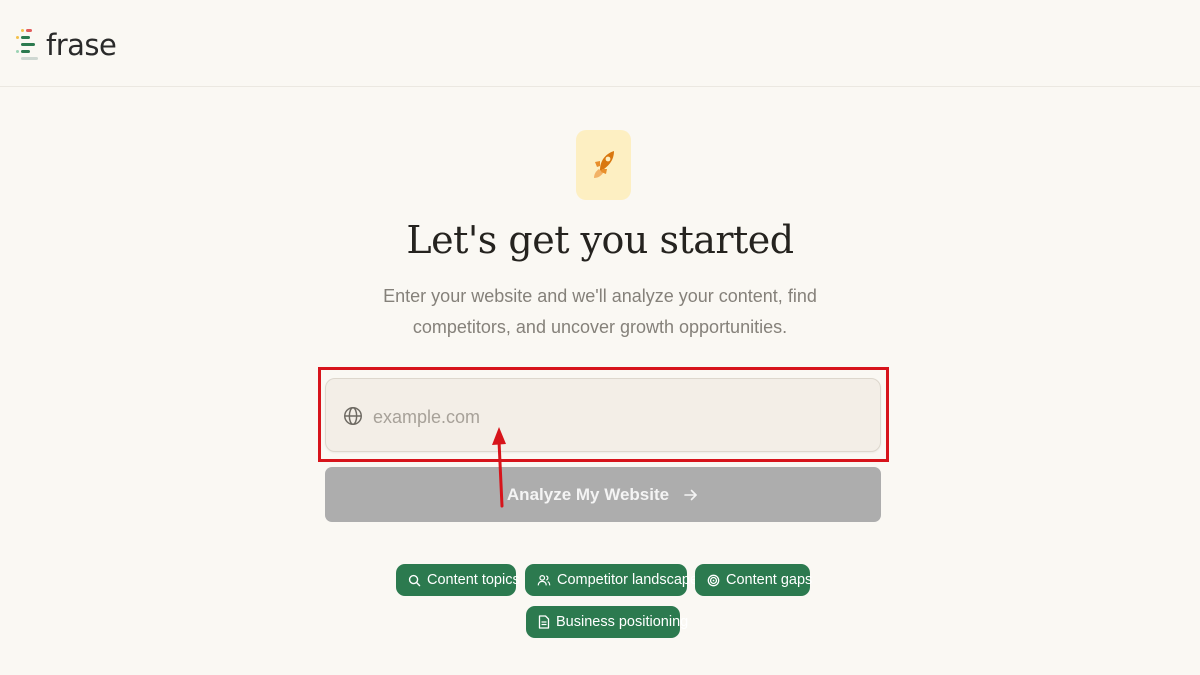 This screenshot has height=675, width=1200. I want to click on analyze-button-label: Analyze My Website, so click(588, 494).